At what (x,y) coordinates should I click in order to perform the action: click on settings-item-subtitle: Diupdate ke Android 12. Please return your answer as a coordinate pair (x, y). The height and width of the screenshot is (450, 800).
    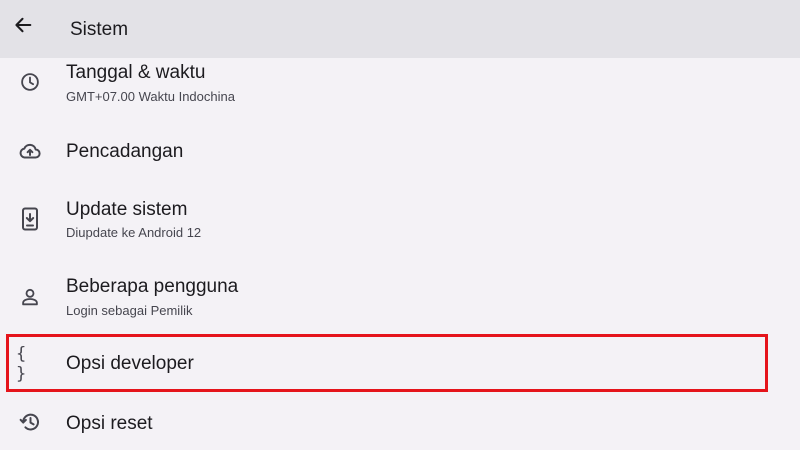
    Looking at the image, I should click on (134, 232).